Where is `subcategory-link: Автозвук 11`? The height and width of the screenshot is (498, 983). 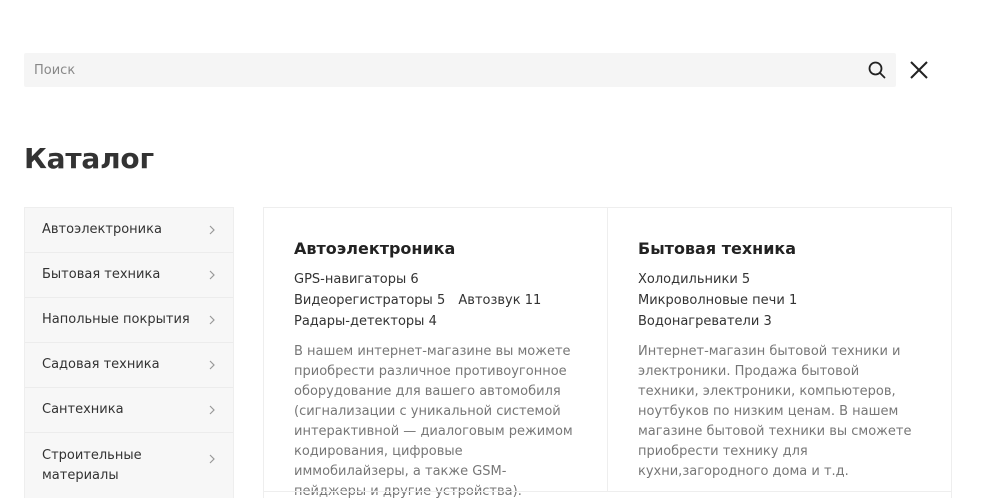
subcategory-link: Автозвук 11 is located at coordinates (499, 300).